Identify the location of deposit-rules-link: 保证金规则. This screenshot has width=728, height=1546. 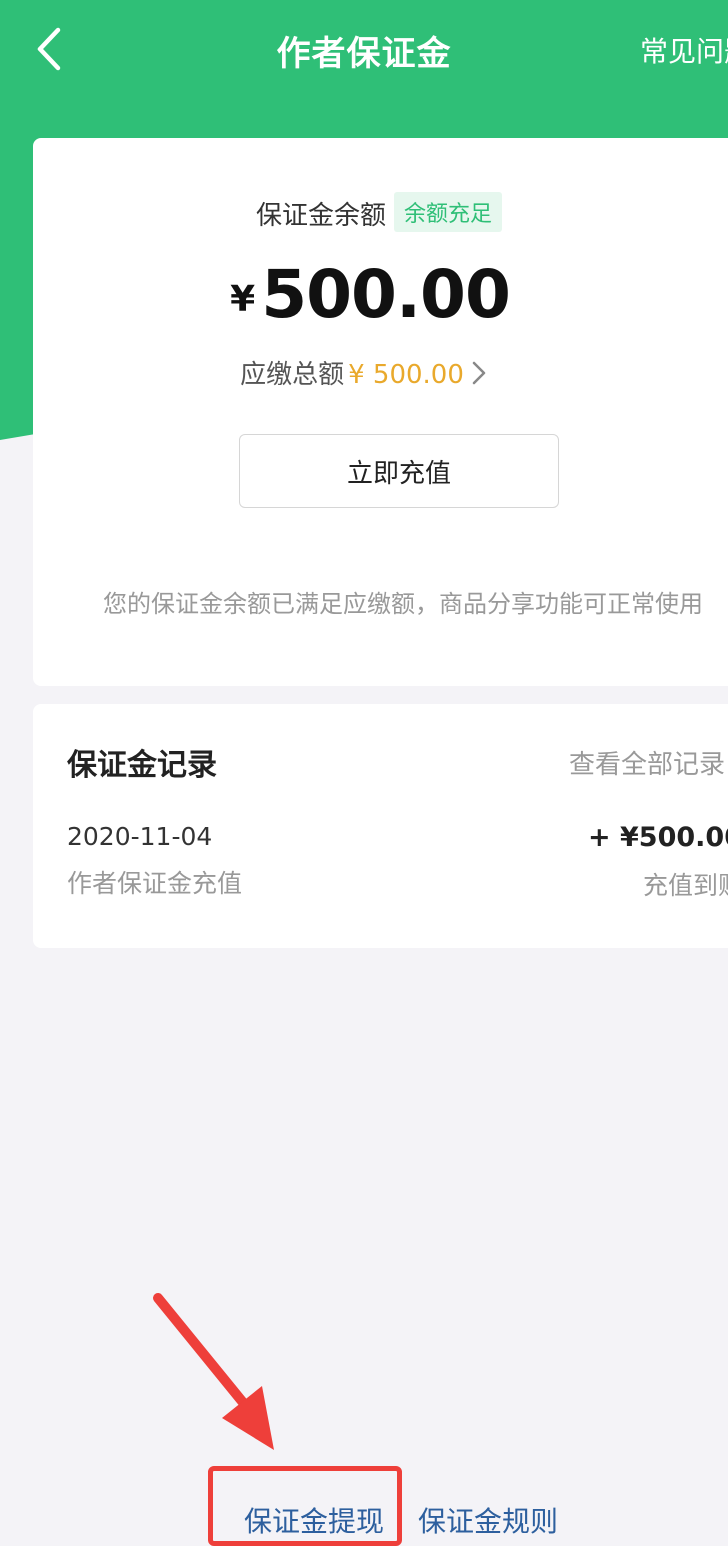
(488, 1520).